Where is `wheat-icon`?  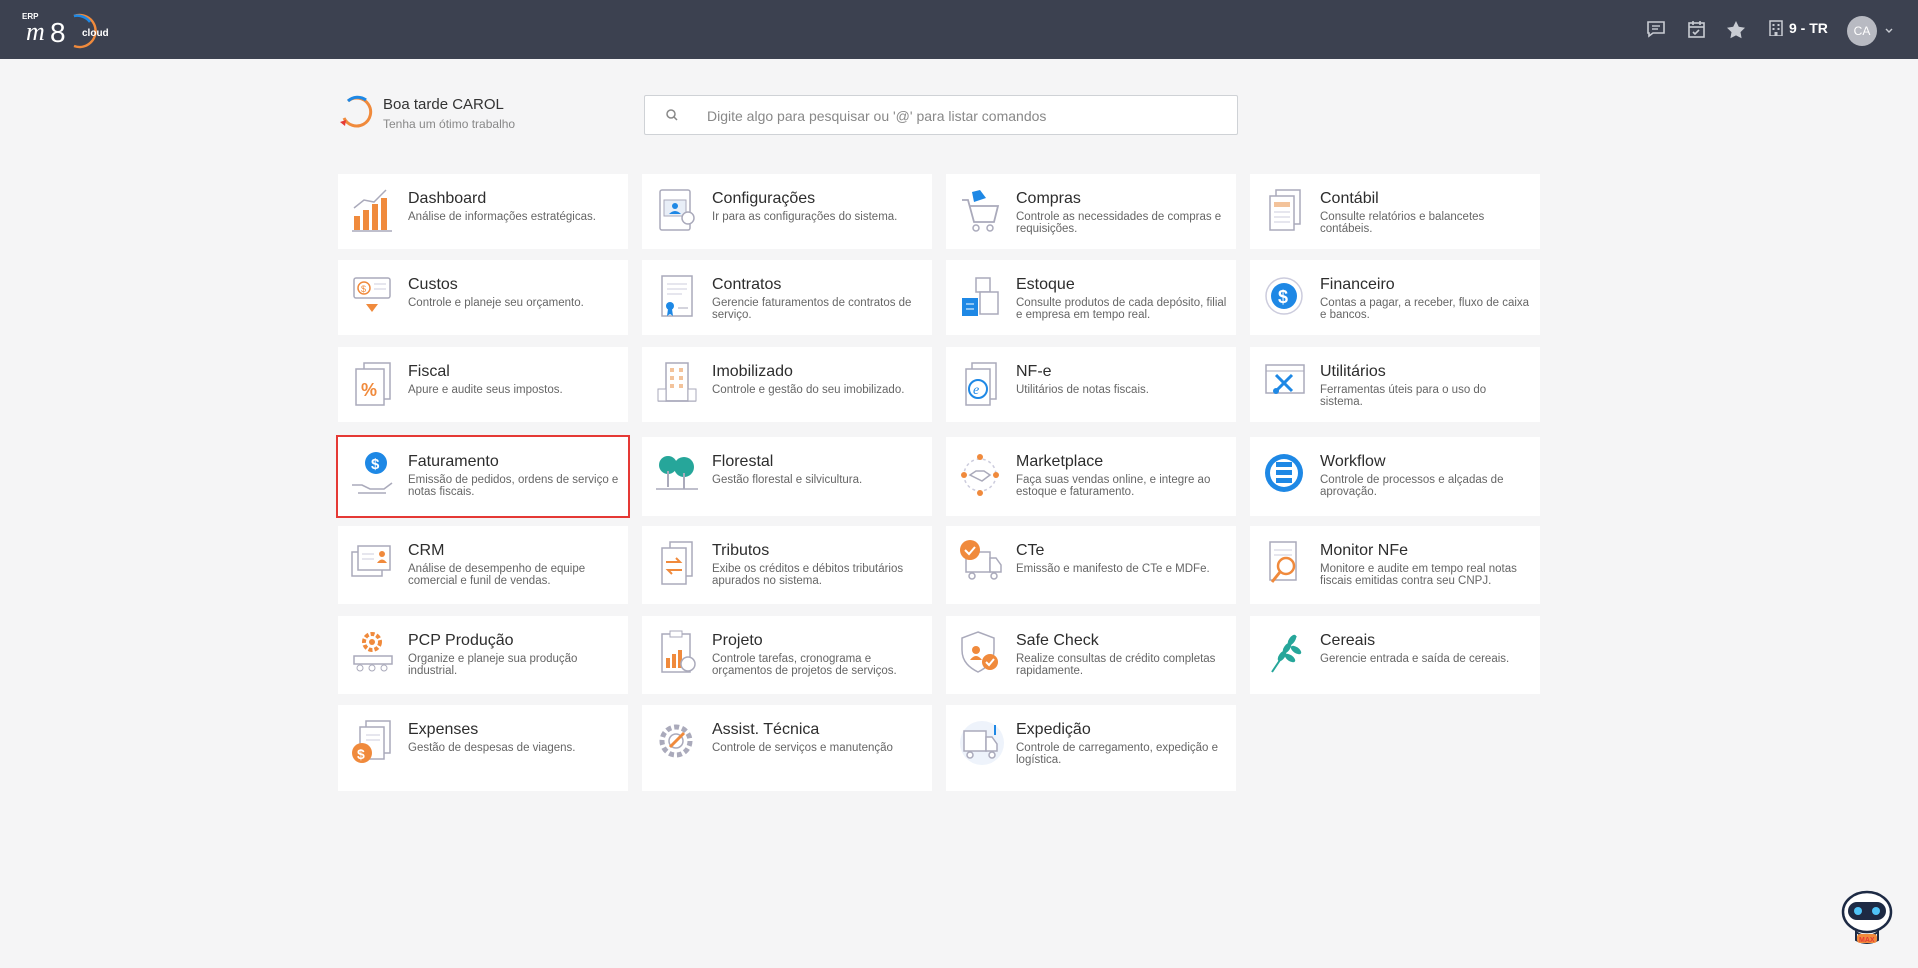 wheat-icon is located at coordinates (1285, 653).